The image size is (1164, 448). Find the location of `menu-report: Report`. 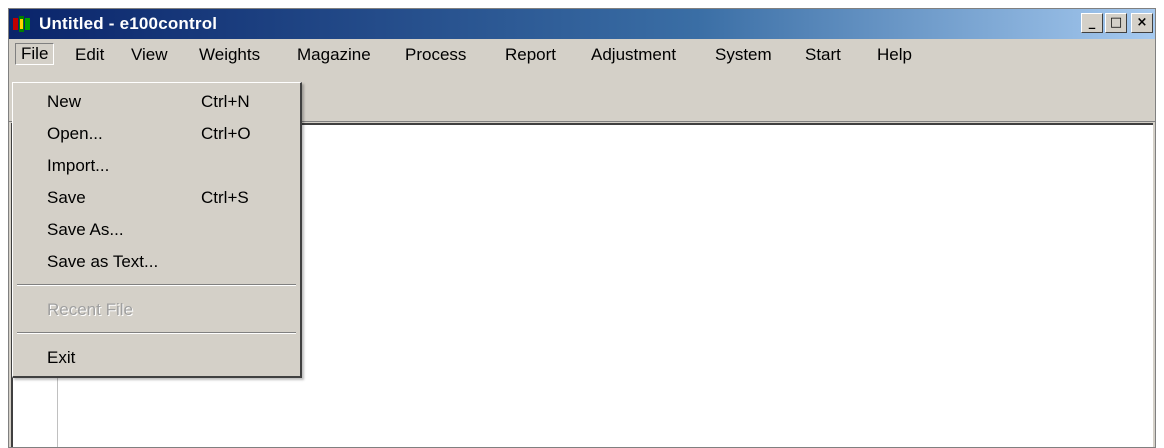

menu-report: Report is located at coordinates (530, 56).